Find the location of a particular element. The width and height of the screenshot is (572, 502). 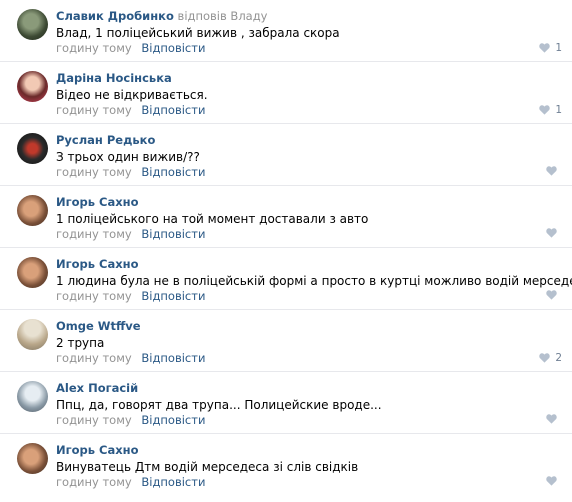

comment-text: Відео не відкривається. is located at coordinates (132, 95).